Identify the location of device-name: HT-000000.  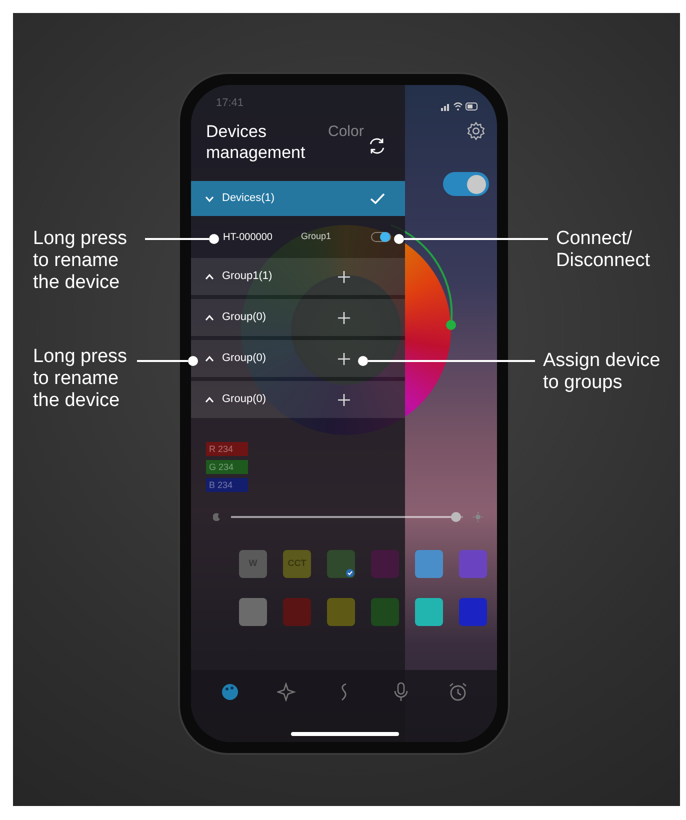
(262, 237).